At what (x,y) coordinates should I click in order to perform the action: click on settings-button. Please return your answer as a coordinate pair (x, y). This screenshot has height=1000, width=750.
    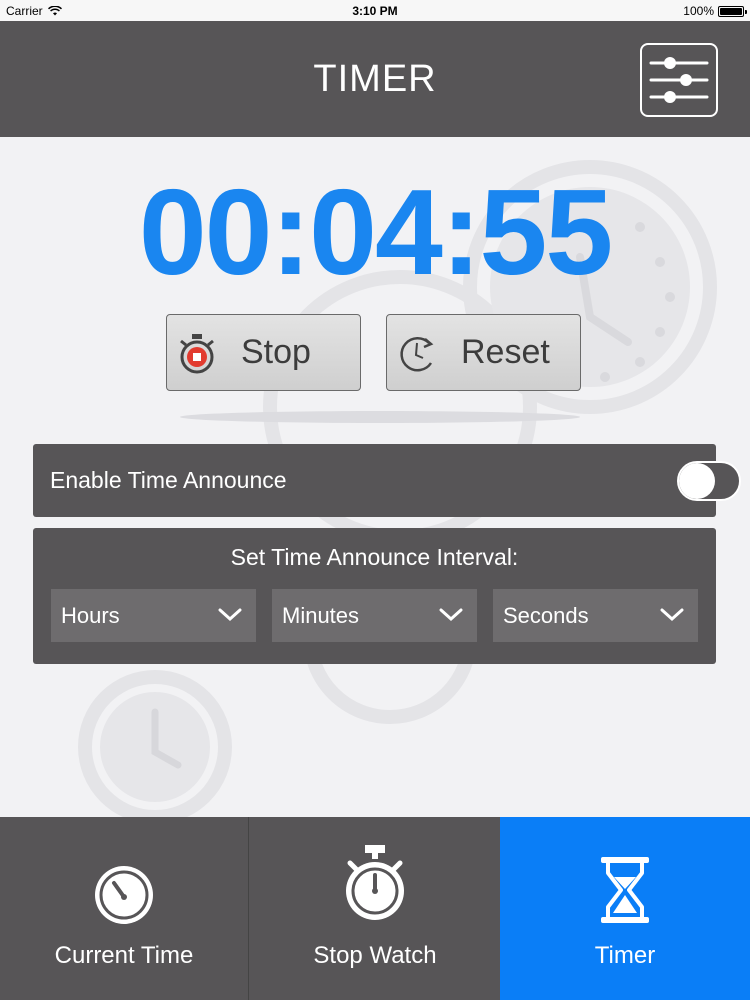
    Looking at the image, I should click on (679, 80).